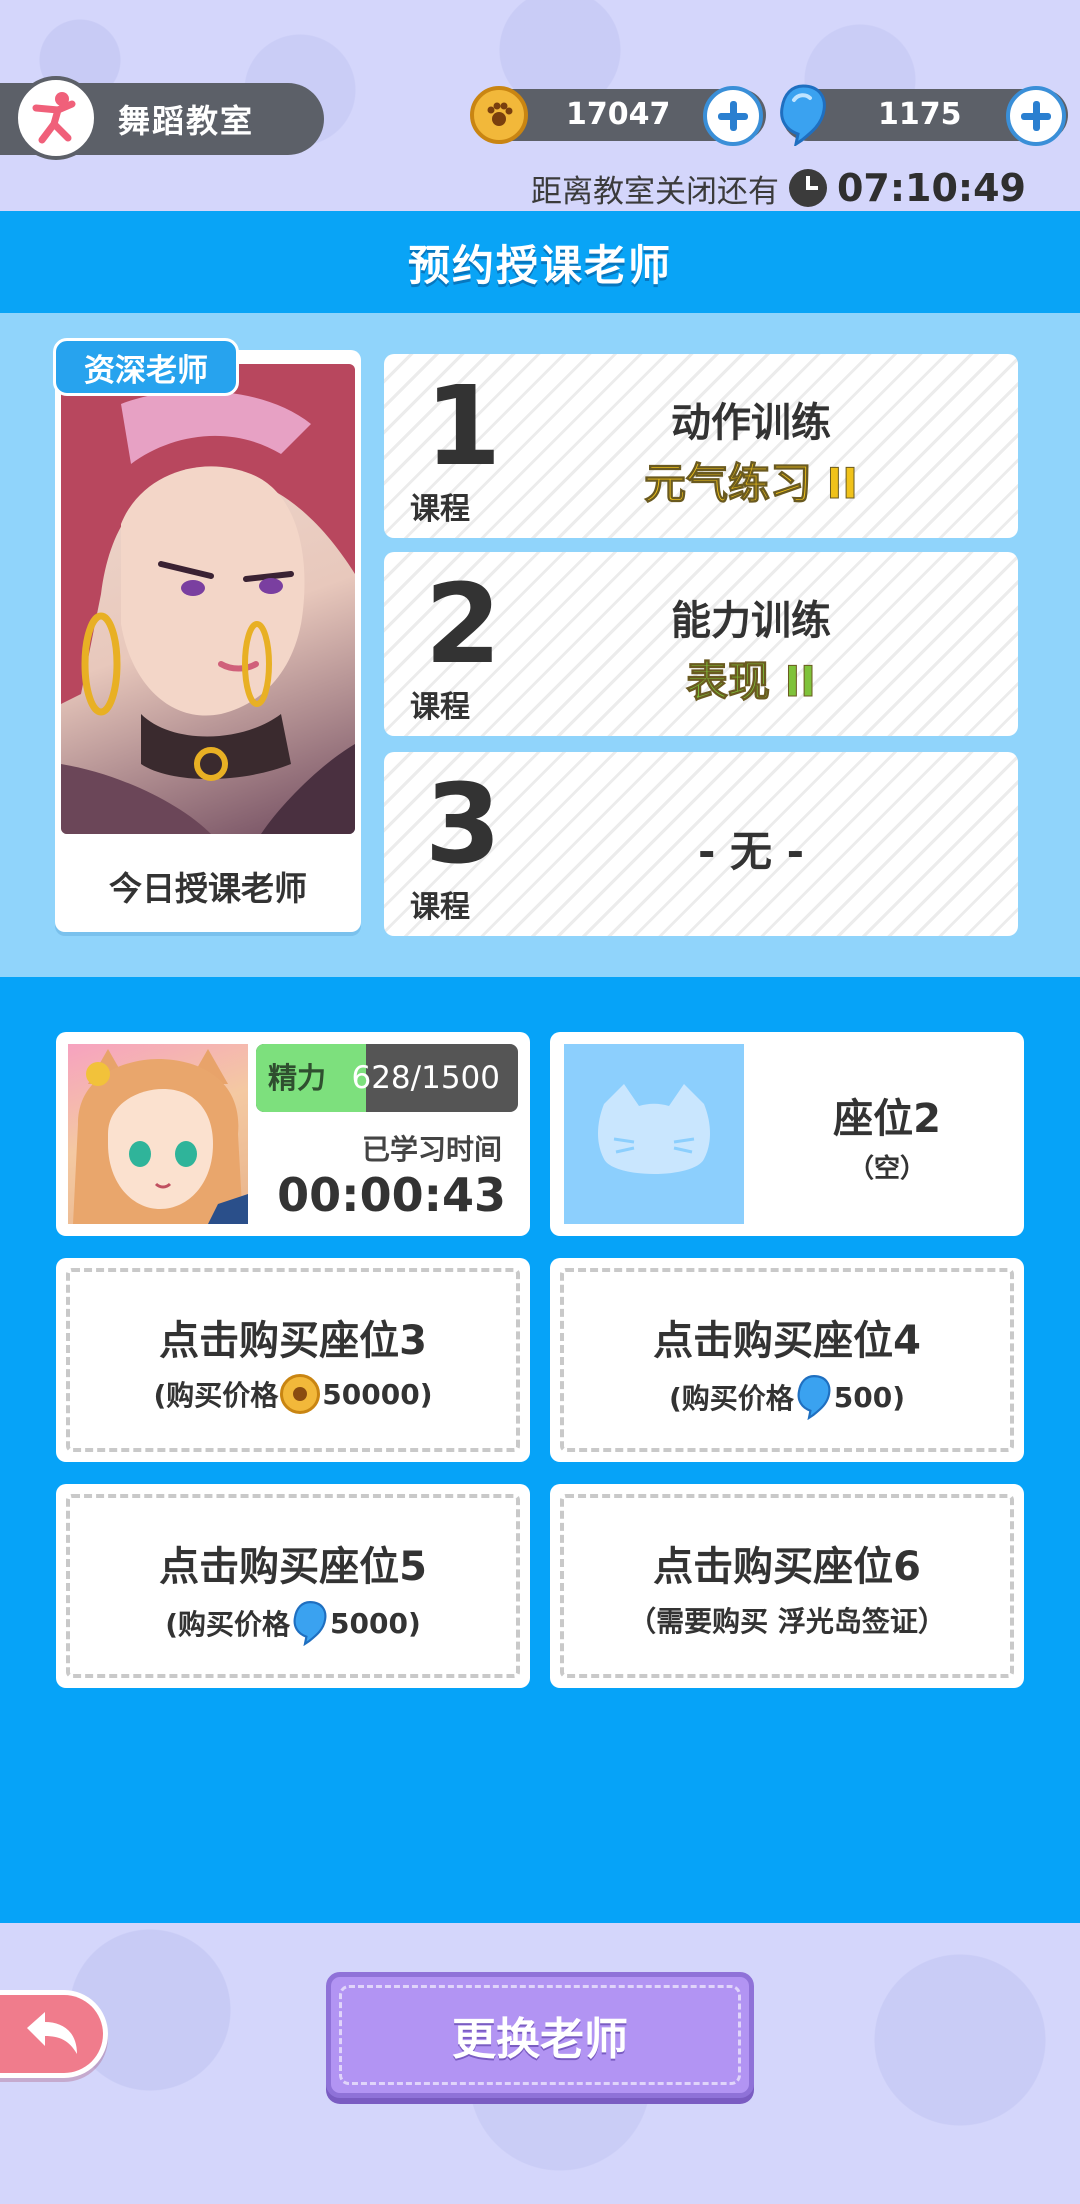 The height and width of the screenshot is (2204, 1080). I want to click on course-type: 能力训练, so click(751, 621).